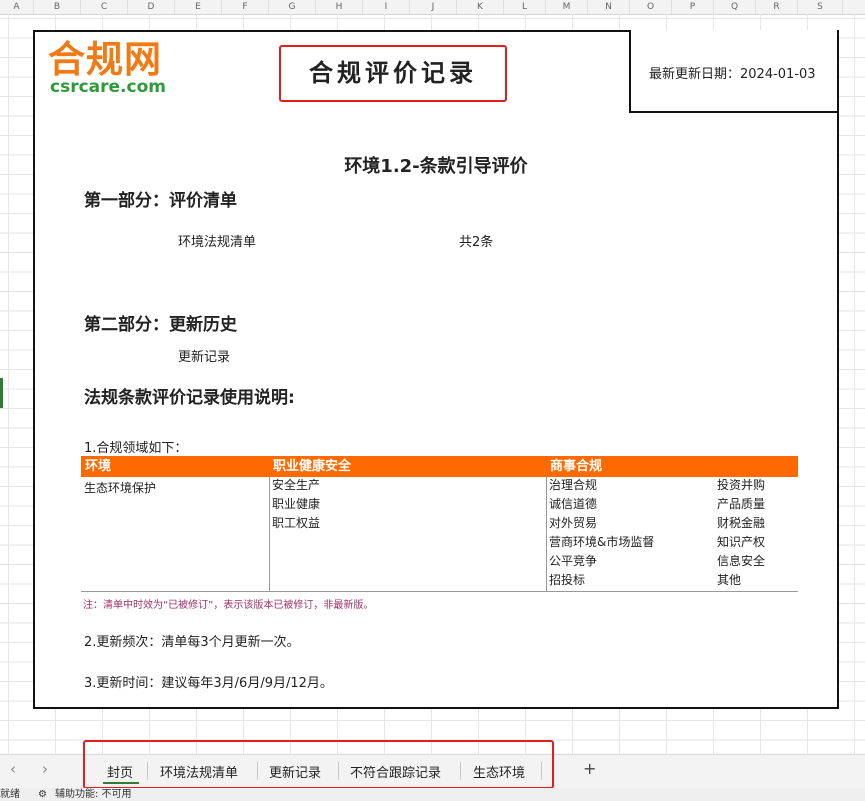 The image size is (865, 801). I want to click on accessibility-icon: ⚙, so click(42, 794).